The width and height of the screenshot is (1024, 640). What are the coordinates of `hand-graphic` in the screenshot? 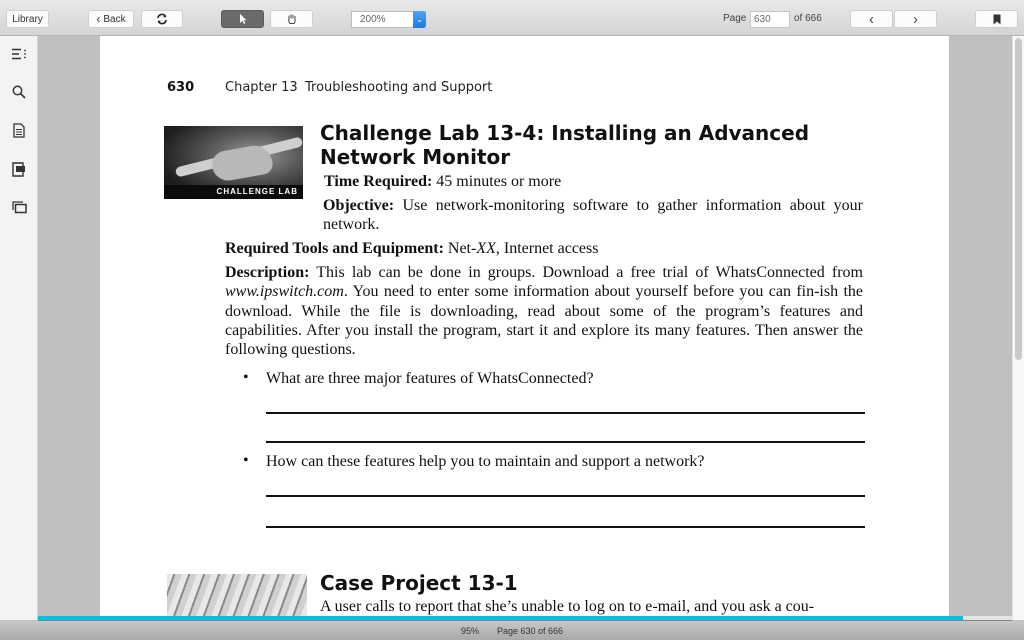 It's located at (242, 163).